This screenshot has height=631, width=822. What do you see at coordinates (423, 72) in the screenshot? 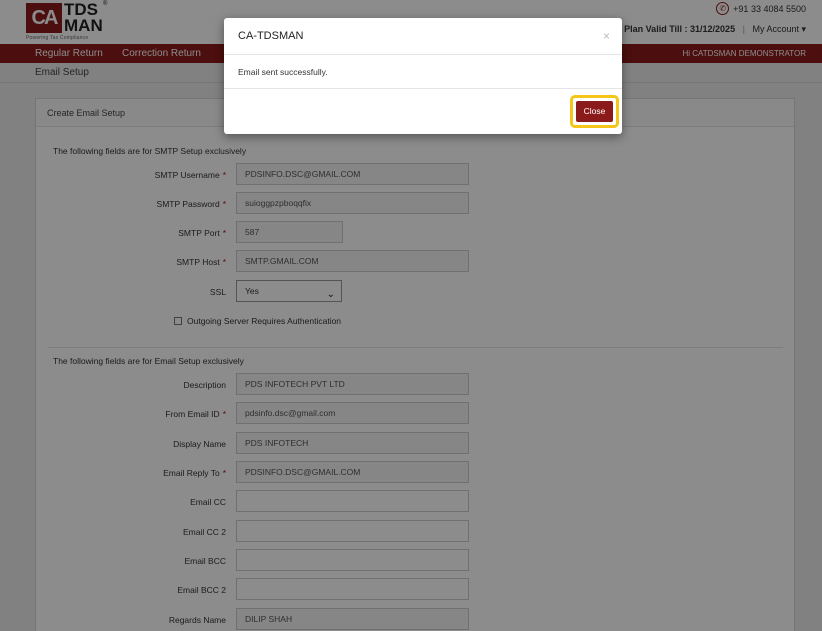
I see `dialog-message: Email sent successfully.` at bounding box center [423, 72].